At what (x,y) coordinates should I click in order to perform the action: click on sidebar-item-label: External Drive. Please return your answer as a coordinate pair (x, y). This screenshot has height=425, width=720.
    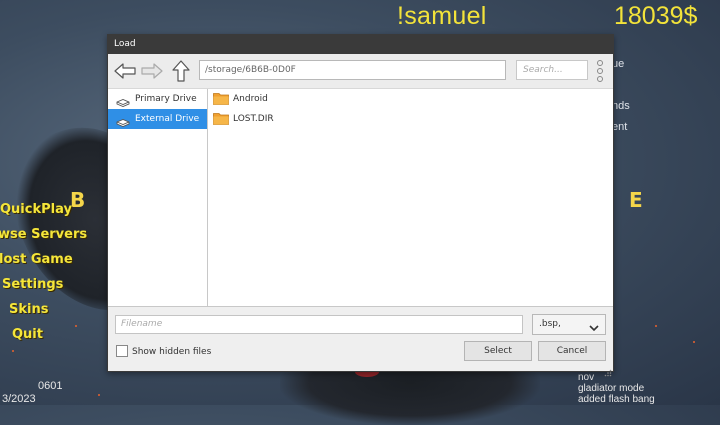
    Looking at the image, I should click on (167, 119).